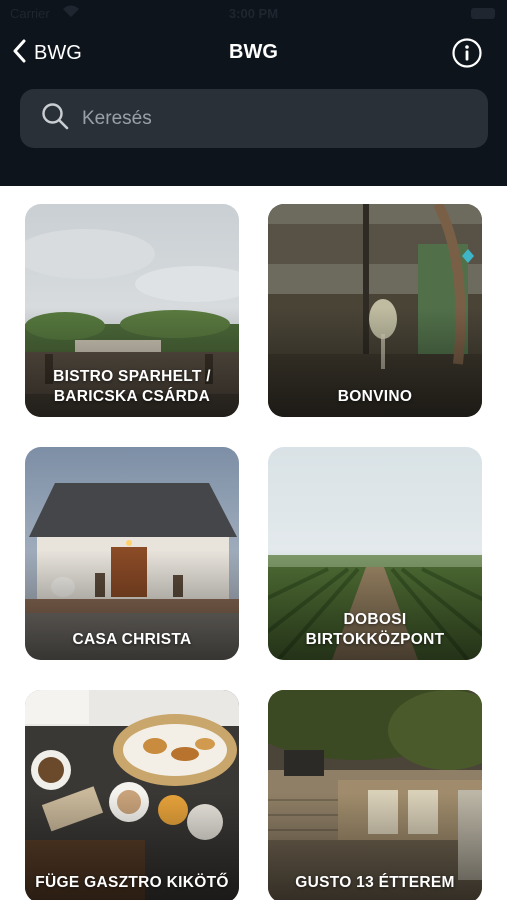  What do you see at coordinates (132, 882) in the screenshot?
I see `place-name: FÜGE GASZTRO KIKÖTŐ` at bounding box center [132, 882].